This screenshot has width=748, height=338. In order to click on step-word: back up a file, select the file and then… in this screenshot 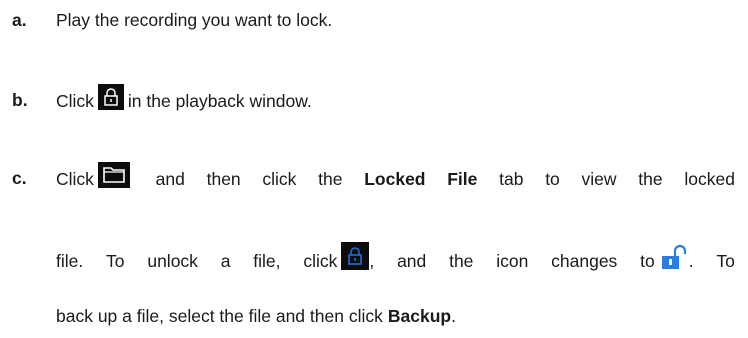, I will do `click(219, 316)`.